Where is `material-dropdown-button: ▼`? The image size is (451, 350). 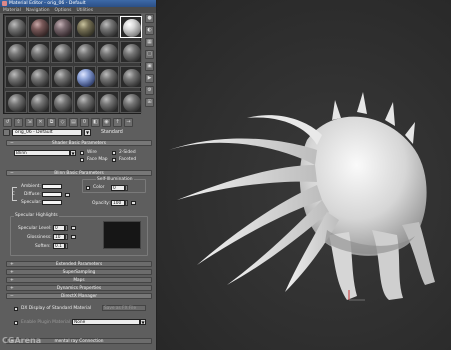
material-dropdown-button: ▼ is located at coordinates (87, 132).